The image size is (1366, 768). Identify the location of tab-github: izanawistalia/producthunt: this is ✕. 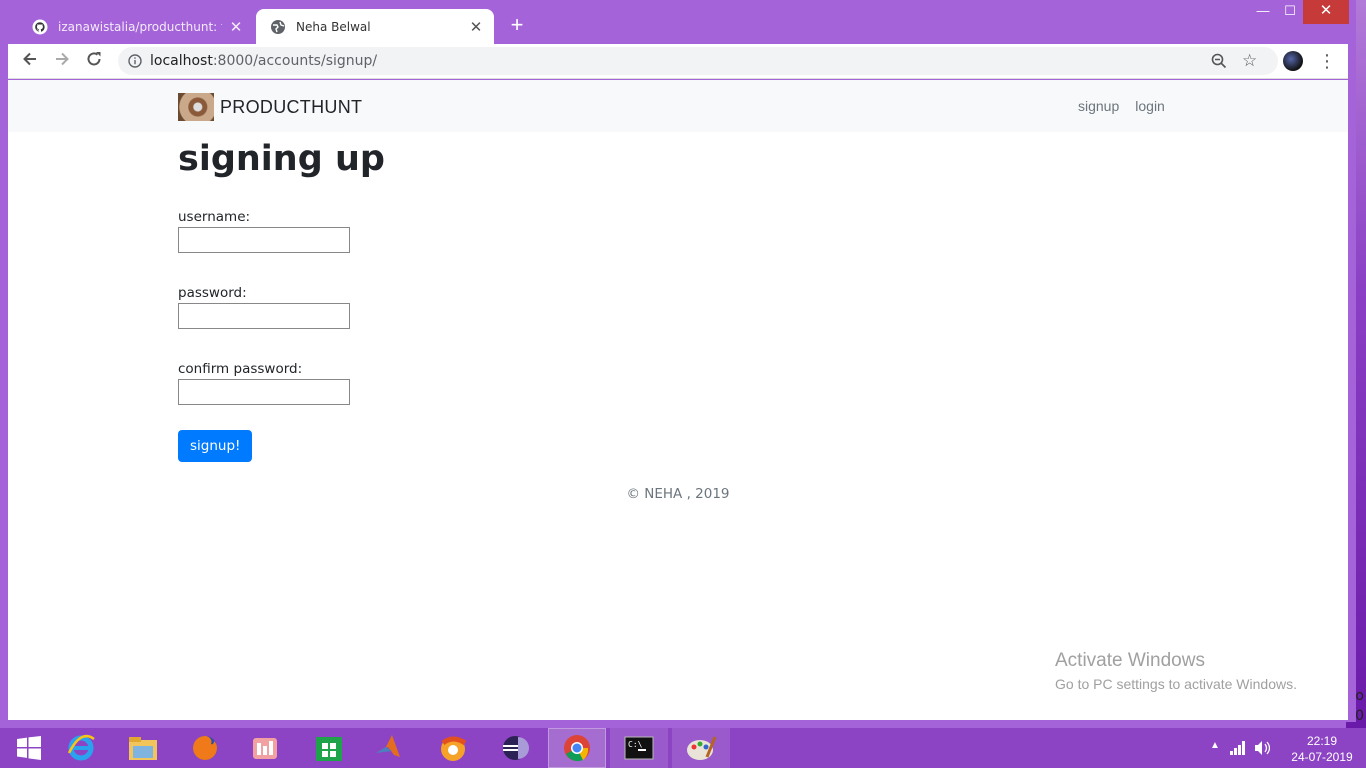
(136, 26).